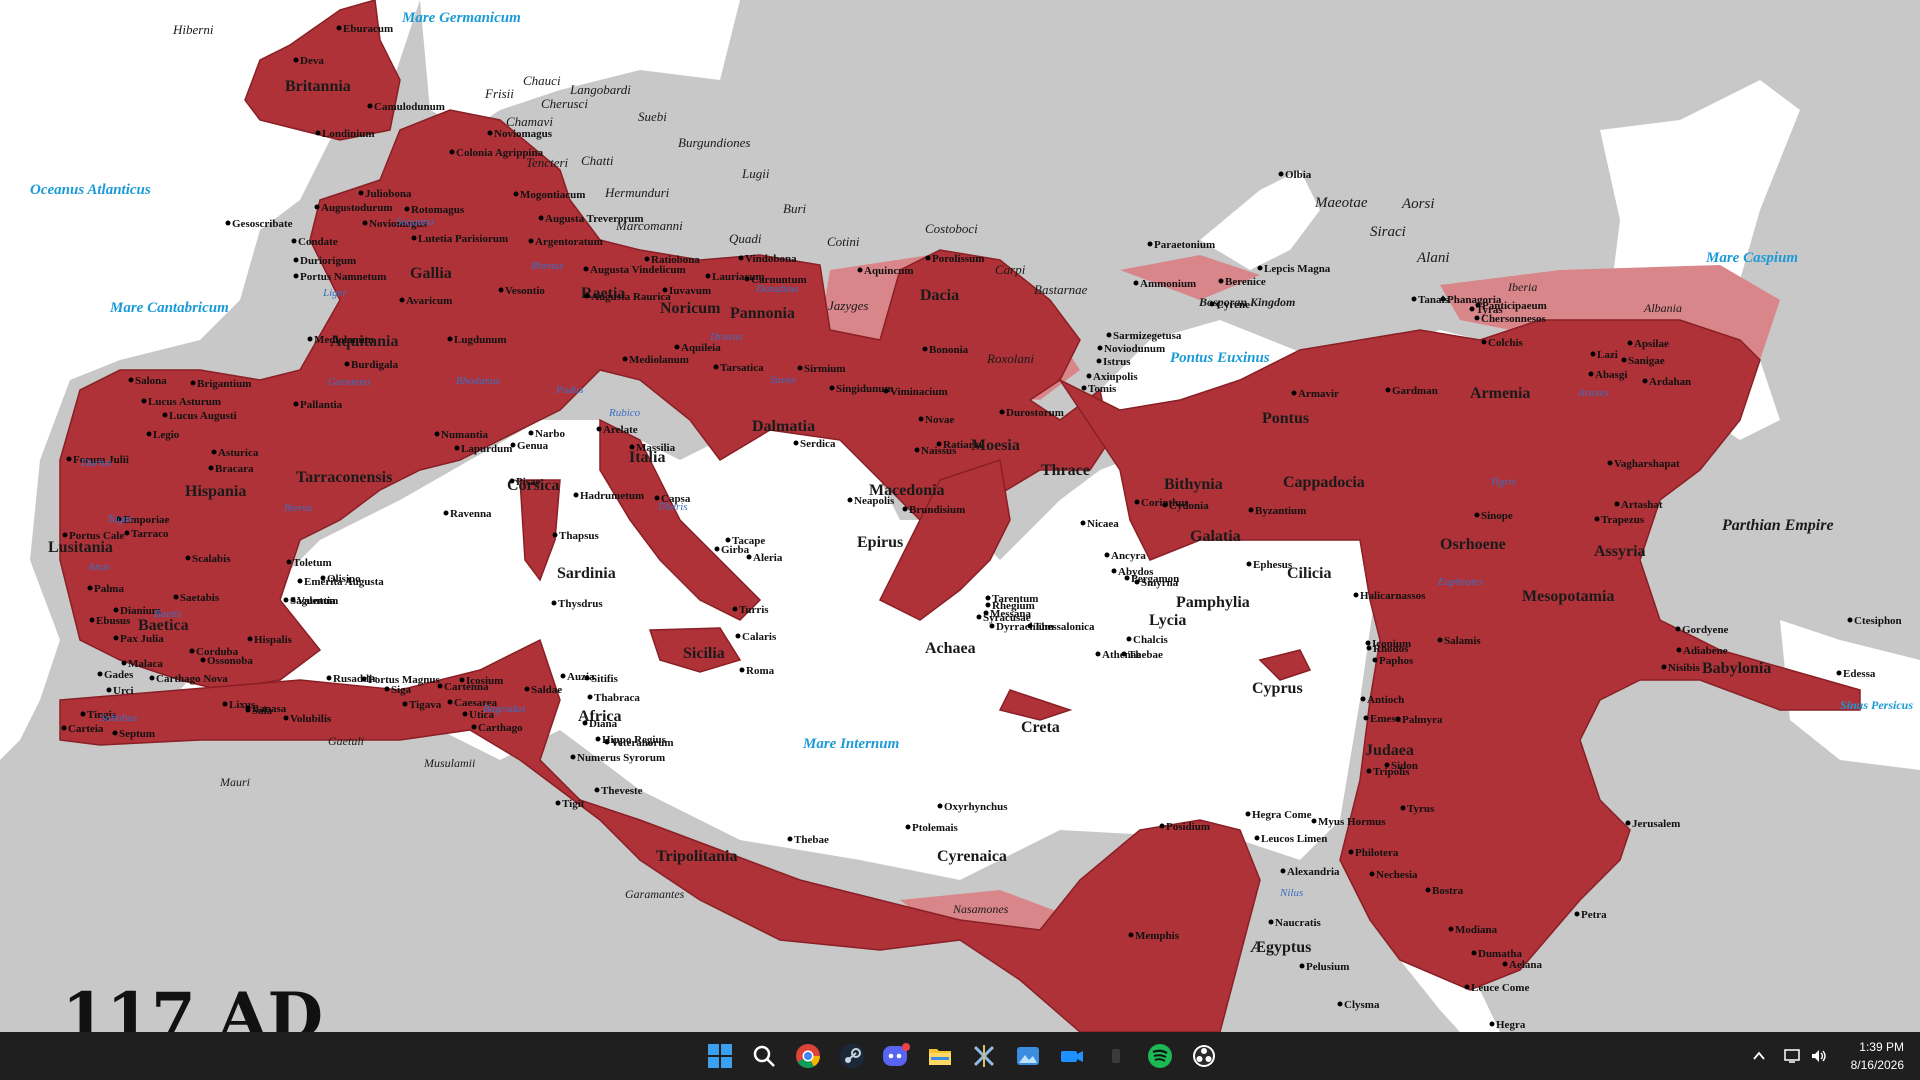  I want to click on city-label: Axiupolis, so click(1115, 377).